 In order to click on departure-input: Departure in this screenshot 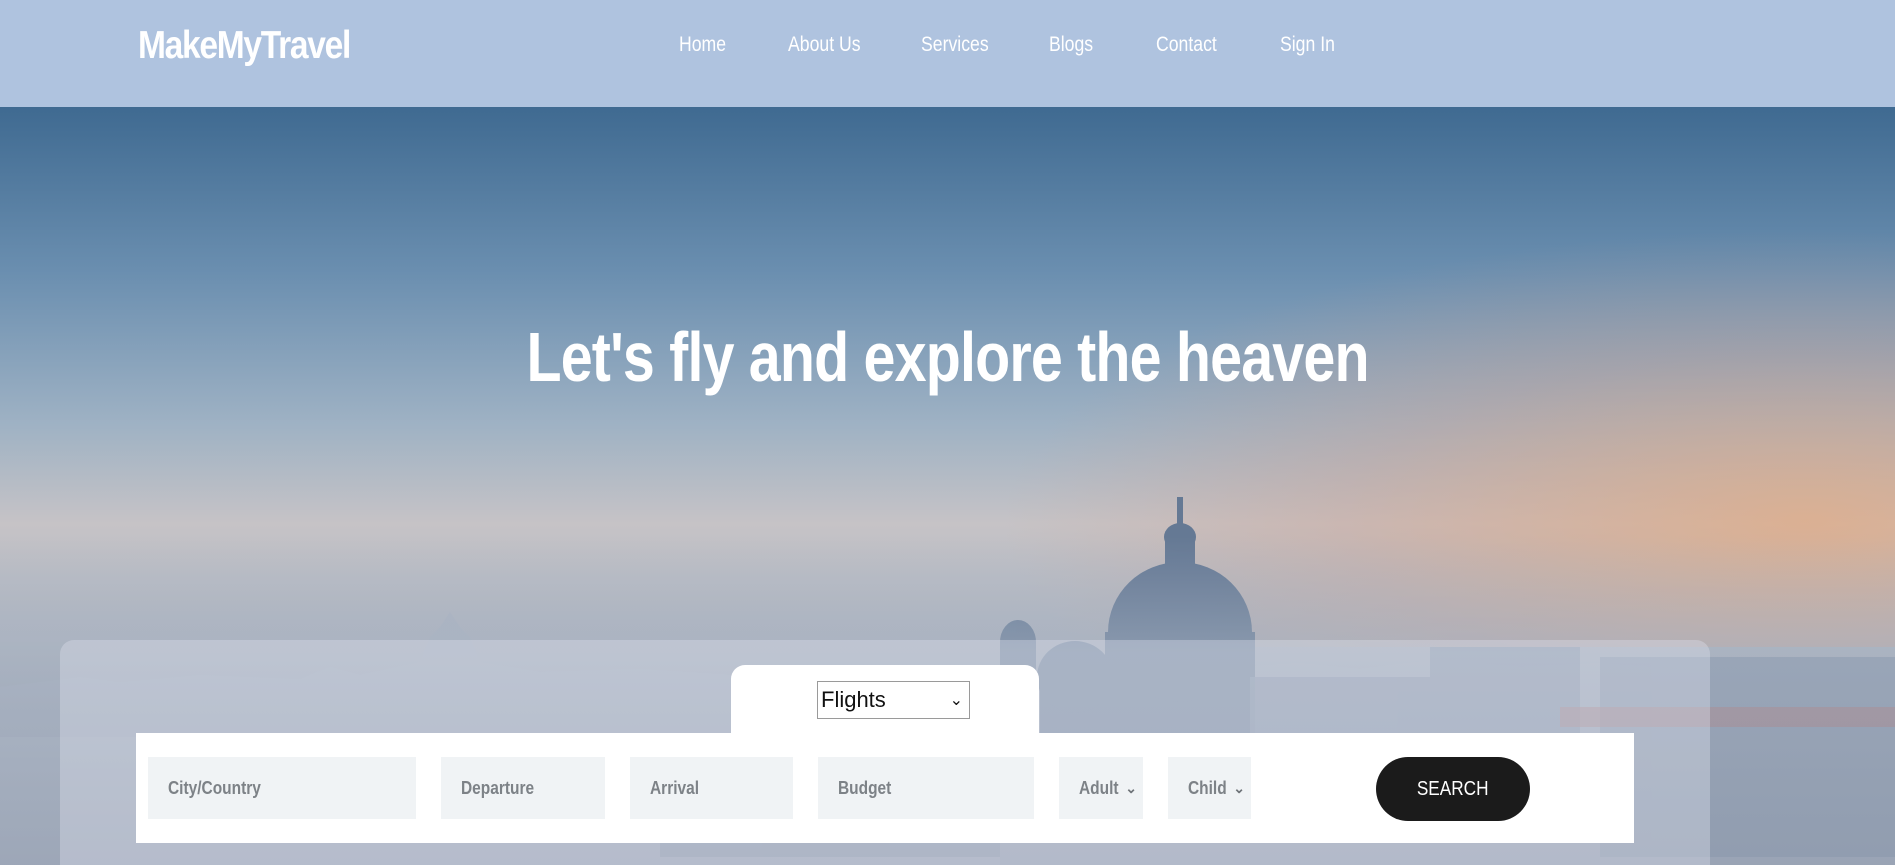, I will do `click(523, 788)`.